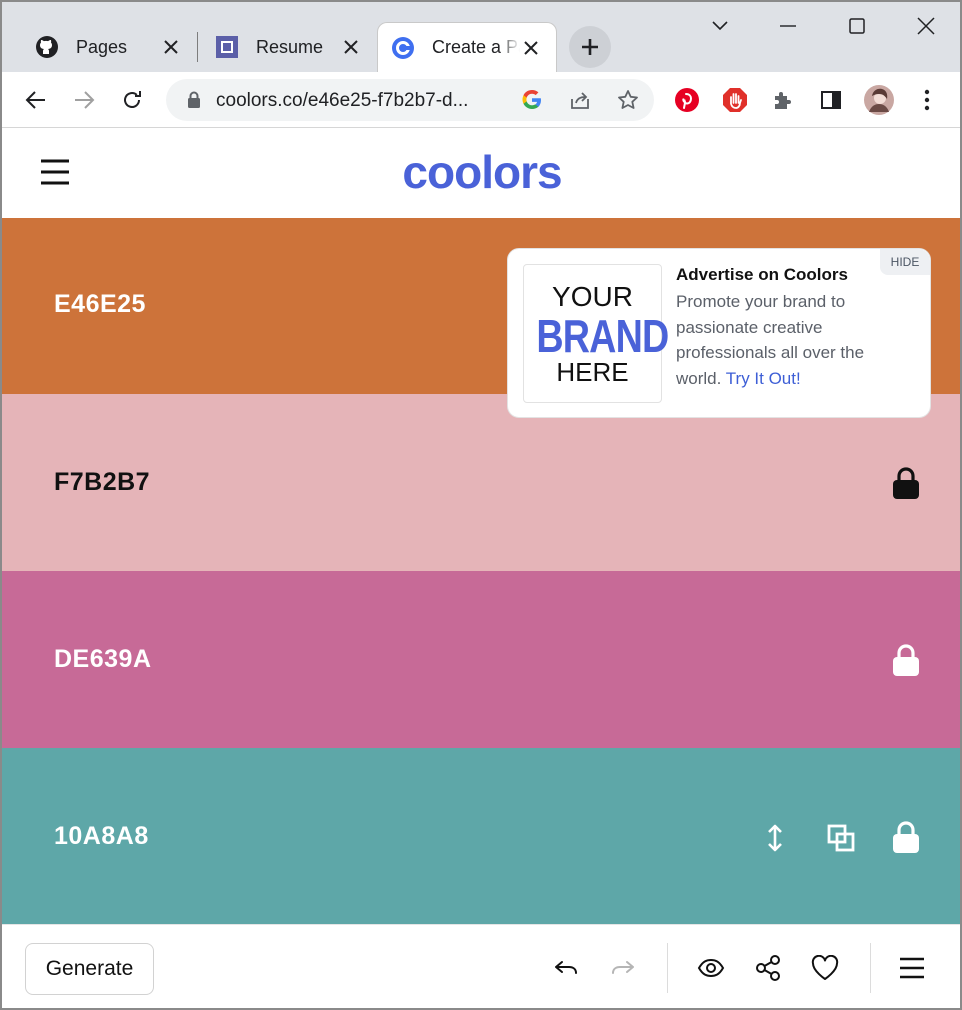 This screenshot has height=1010, width=962. I want to click on tab-pages: Pages, so click(109, 47).